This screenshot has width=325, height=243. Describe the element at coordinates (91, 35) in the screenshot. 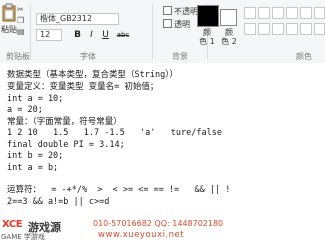

I see `italic-button: I` at that location.